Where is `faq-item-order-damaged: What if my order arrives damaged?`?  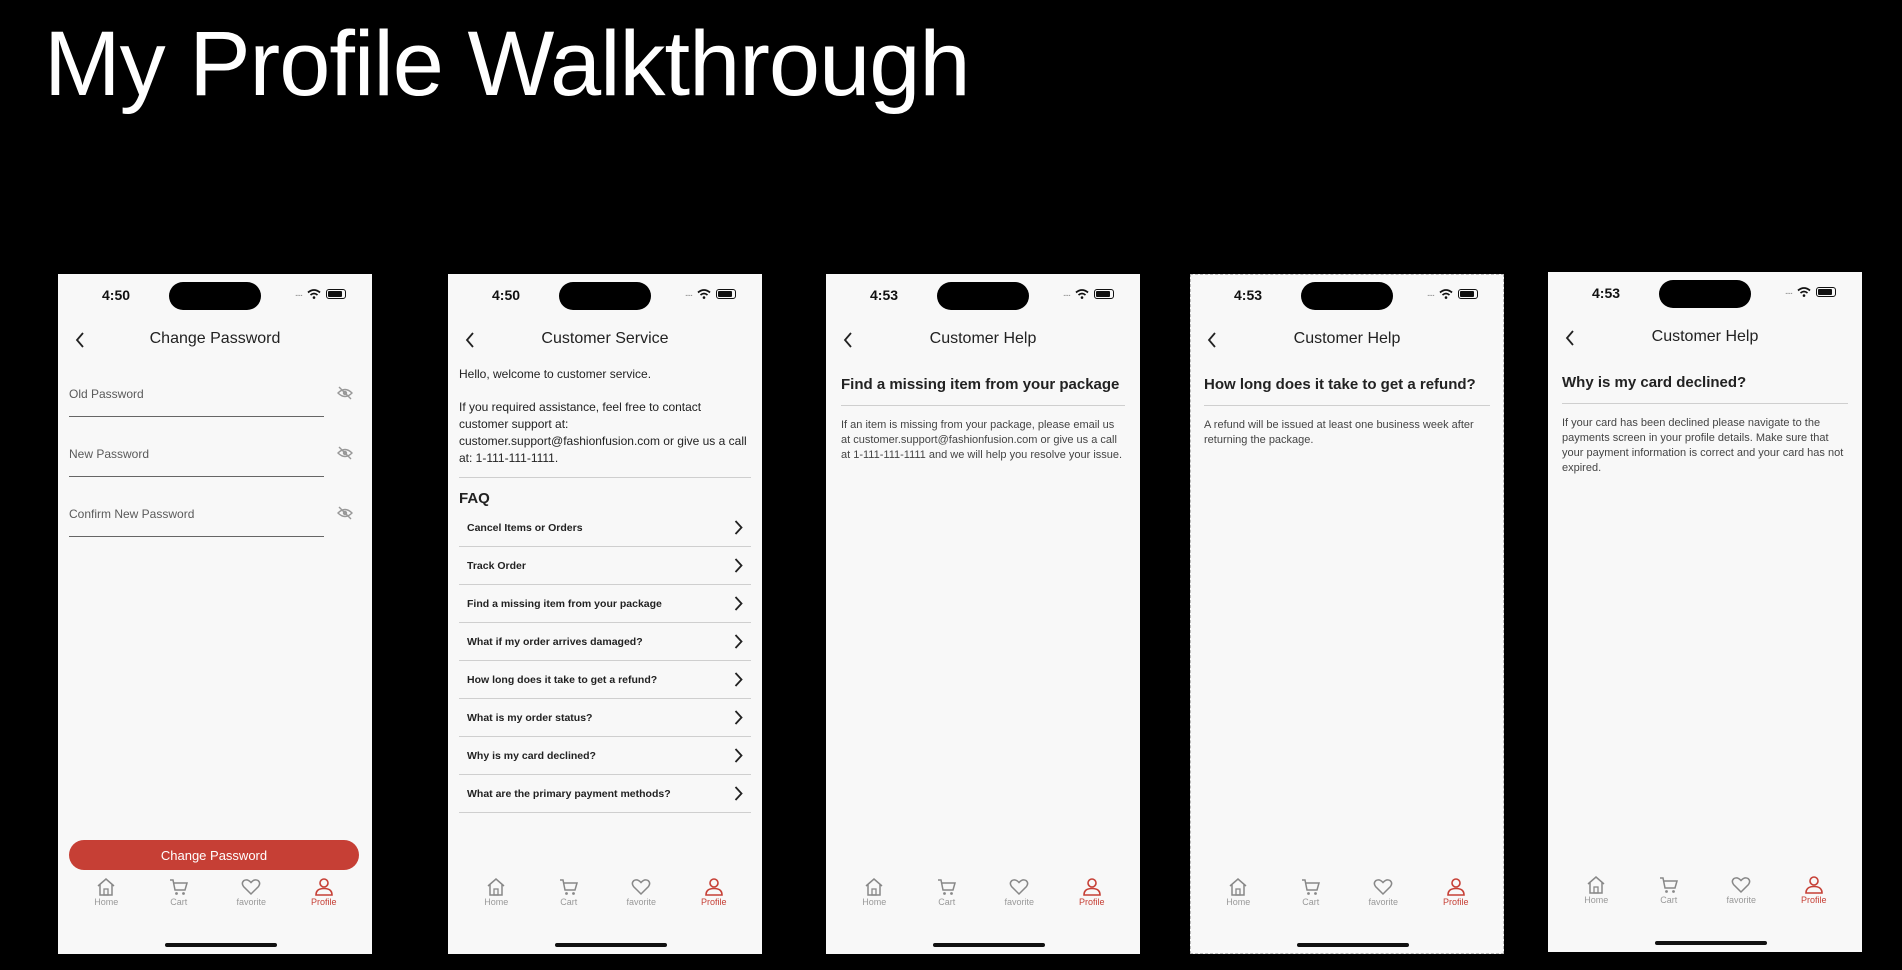
faq-item-order-damaged: What if my order arrives damaged? is located at coordinates (605, 642).